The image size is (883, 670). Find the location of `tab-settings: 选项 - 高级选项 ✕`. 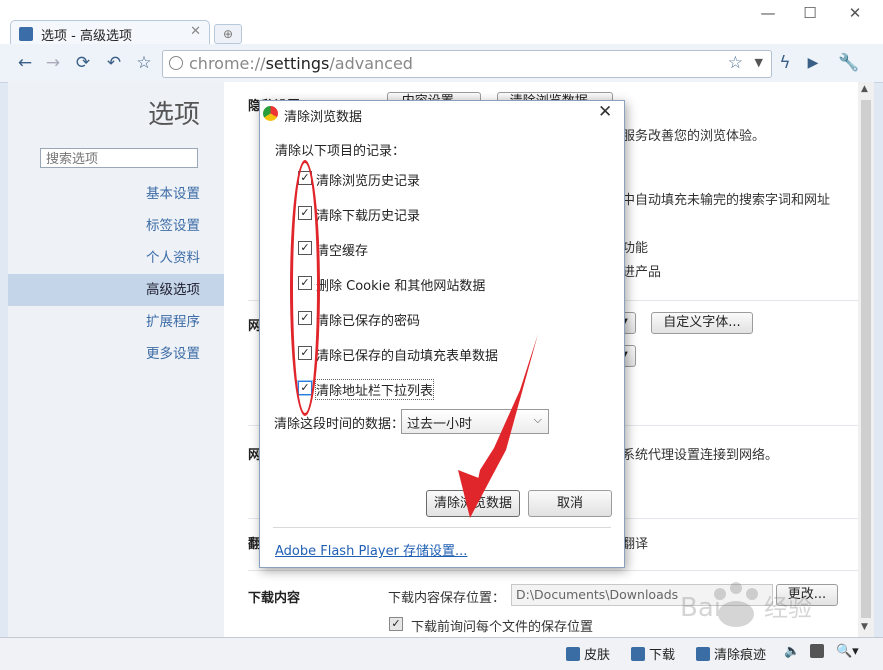

tab-settings: 选项 - 高级选项 ✕ is located at coordinates (110, 33).